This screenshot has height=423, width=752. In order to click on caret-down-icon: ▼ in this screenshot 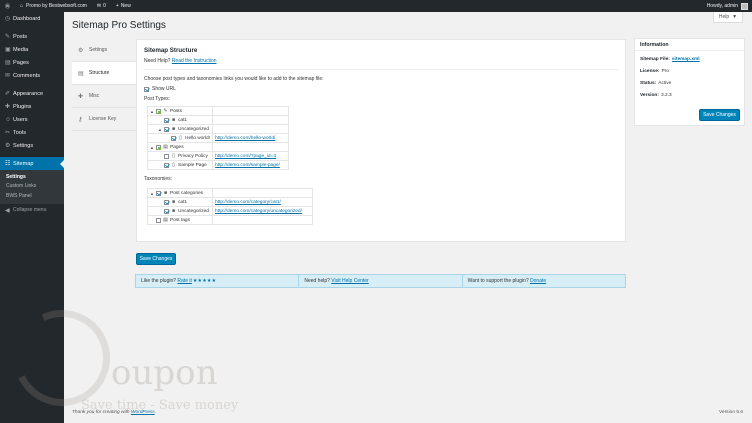, I will do `click(735, 17)`.